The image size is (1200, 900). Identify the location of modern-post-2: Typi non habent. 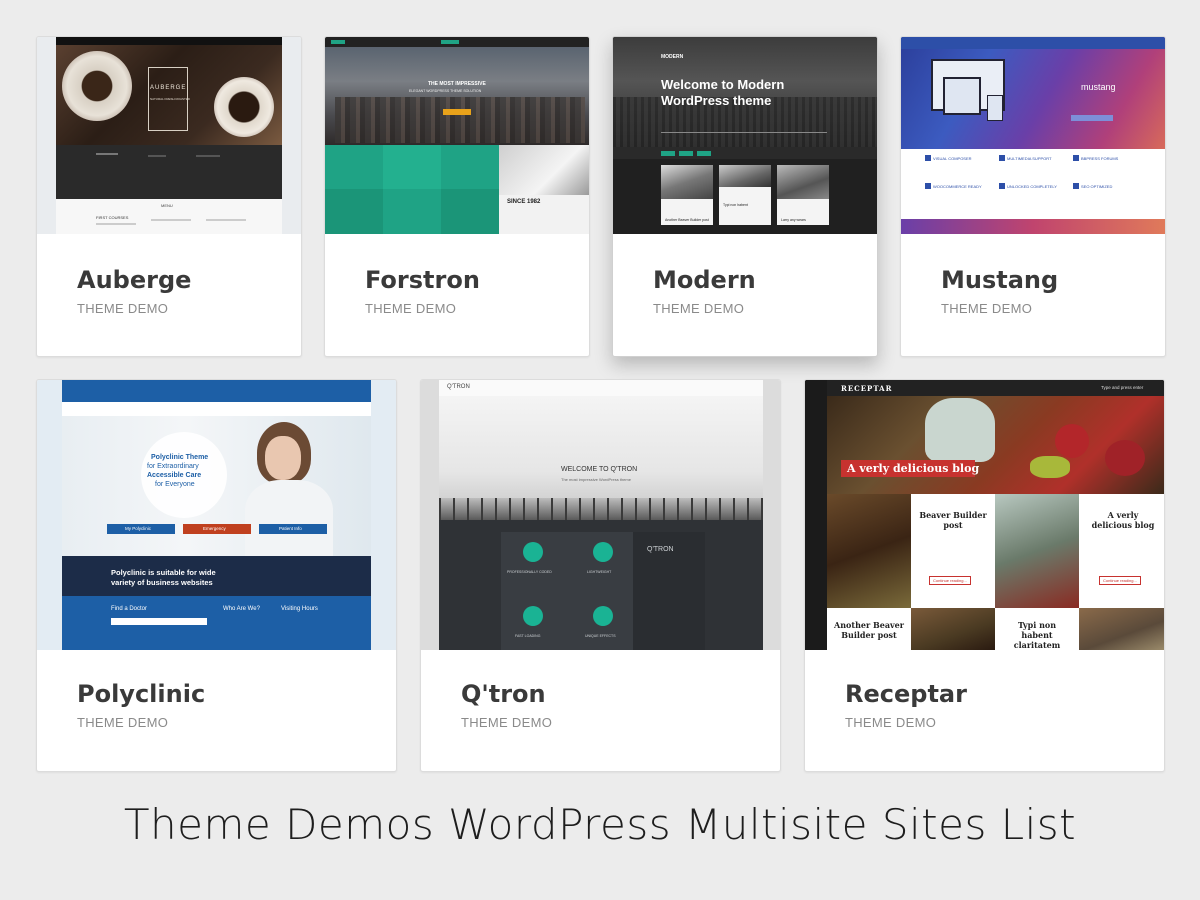
(735, 205).